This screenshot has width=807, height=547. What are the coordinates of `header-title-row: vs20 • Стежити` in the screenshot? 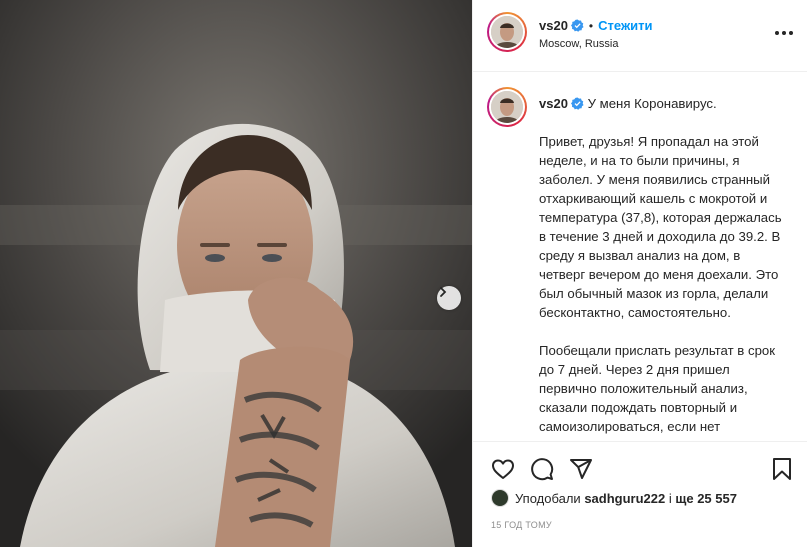 It's located at (596, 25).